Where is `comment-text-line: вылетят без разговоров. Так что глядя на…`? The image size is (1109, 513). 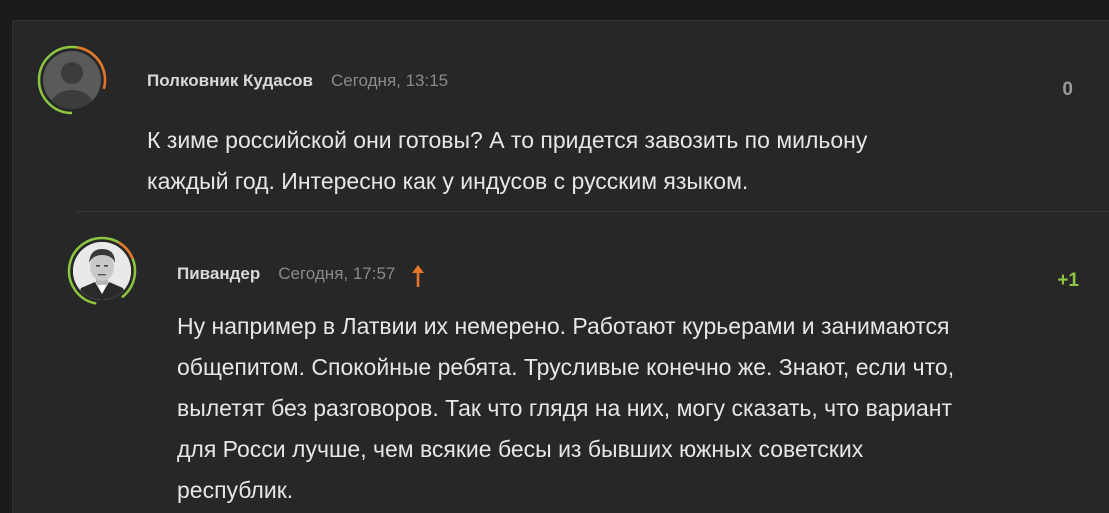 comment-text-line: вылетят без разговоров. Так что глядя на… is located at coordinates (565, 408).